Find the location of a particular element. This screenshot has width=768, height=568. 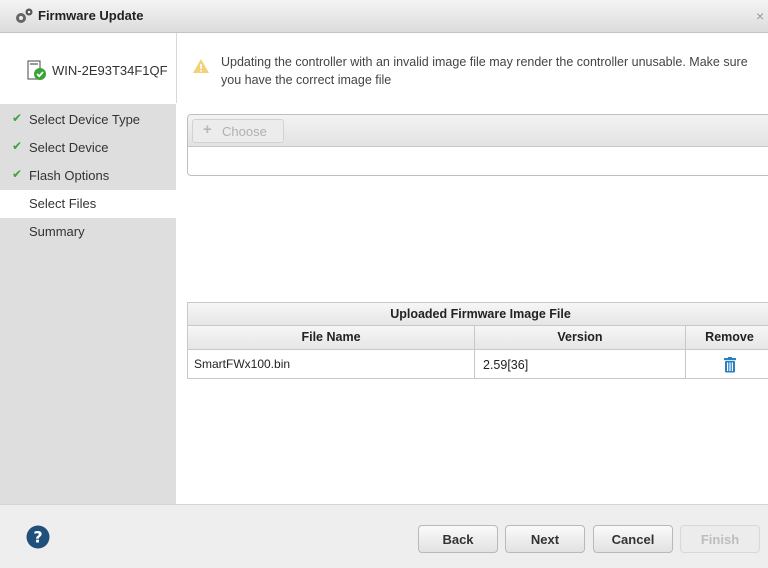

upload-toolbar: + Choose is located at coordinates (478, 131).